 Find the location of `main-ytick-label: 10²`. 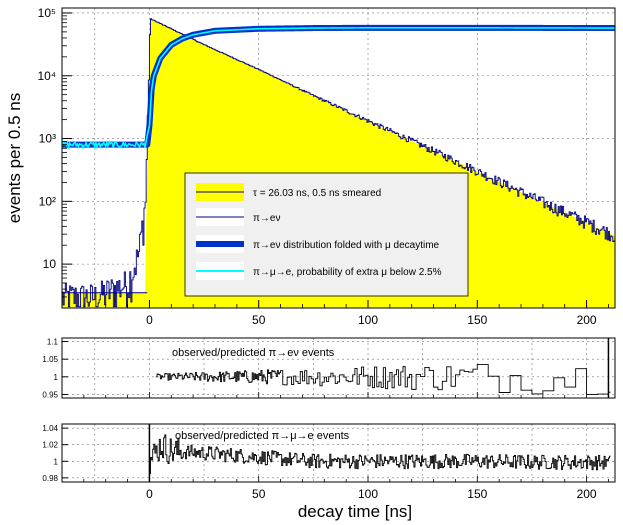

main-ytick-label: 10² is located at coordinates (47, 201).